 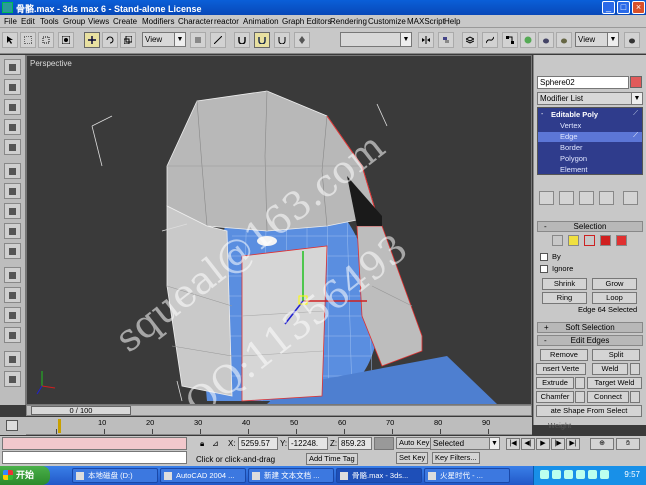 What do you see at coordinates (66, 40) in the screenshot?
I see `window-crossing-button` at bounding box center [66, 40].